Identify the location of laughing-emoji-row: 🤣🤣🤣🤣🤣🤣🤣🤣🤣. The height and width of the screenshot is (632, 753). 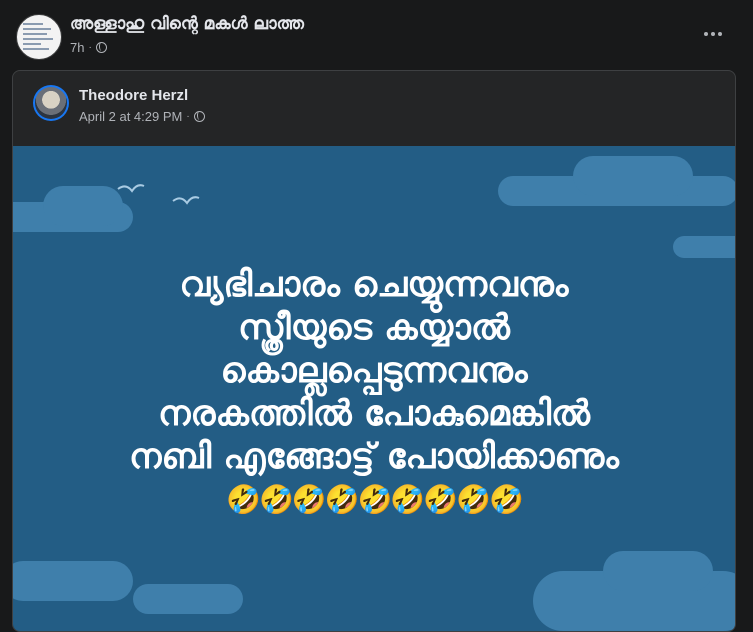
(375, 499).